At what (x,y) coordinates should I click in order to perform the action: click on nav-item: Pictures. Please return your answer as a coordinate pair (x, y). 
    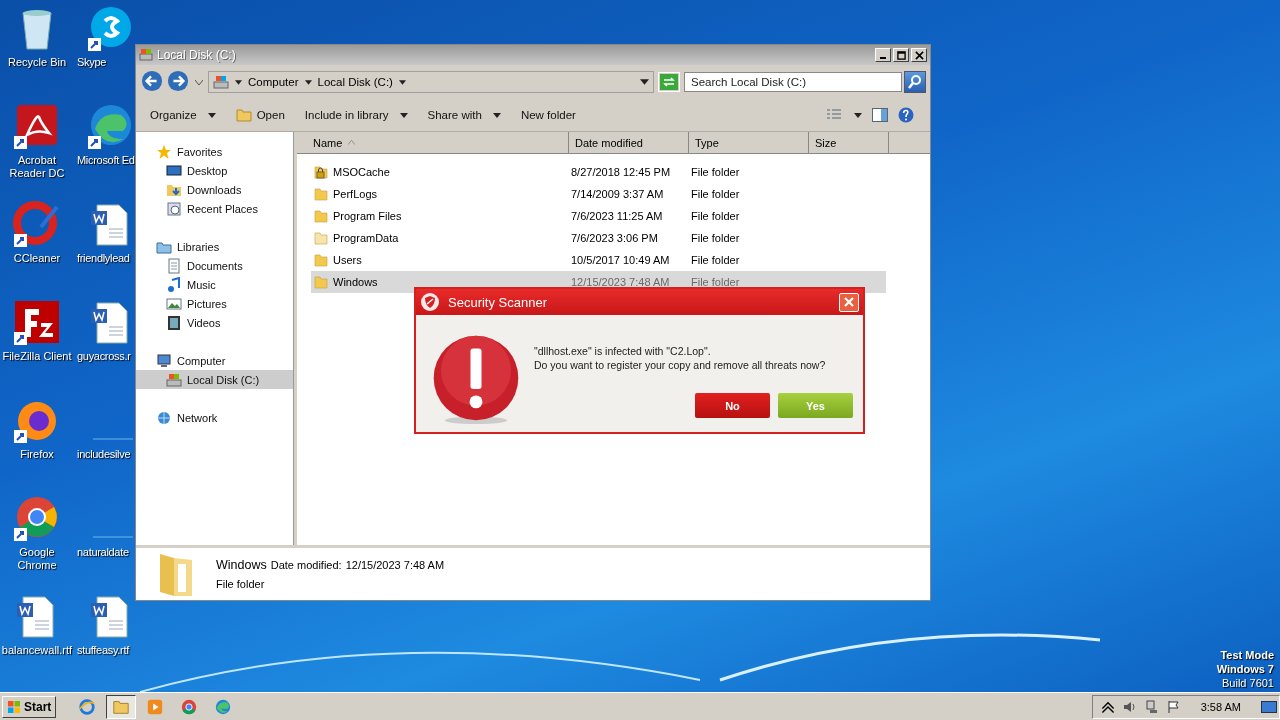
    Looking at the image, I should click on (214, 303).